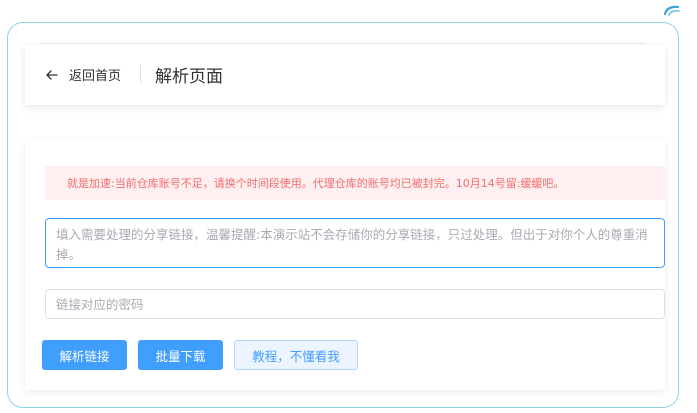 This screenshot has height=413, width=697. What do you see at coordinates (189, 77) in the screenshot?
I see `page-title: 解析页面` at bounding box center [189, 77].